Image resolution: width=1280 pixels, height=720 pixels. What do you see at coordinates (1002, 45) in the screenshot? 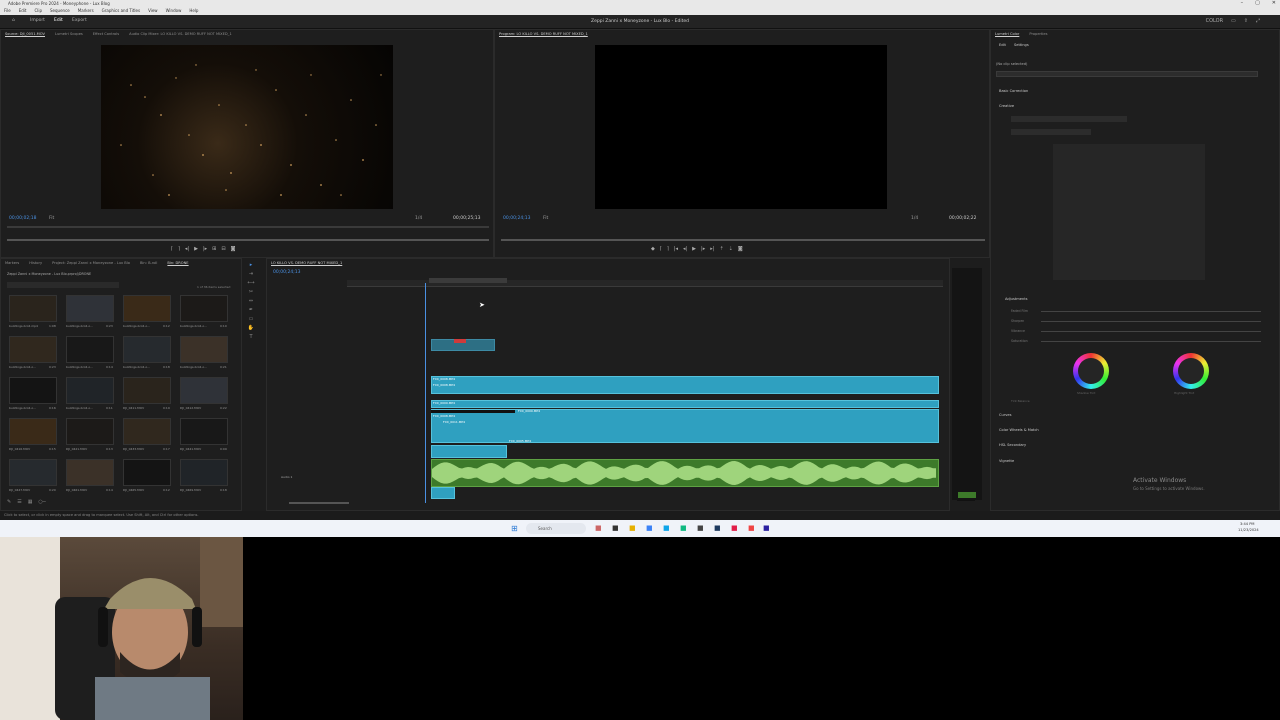
I see `subtab-edit: Edit` at bounding box center [1002, 45].